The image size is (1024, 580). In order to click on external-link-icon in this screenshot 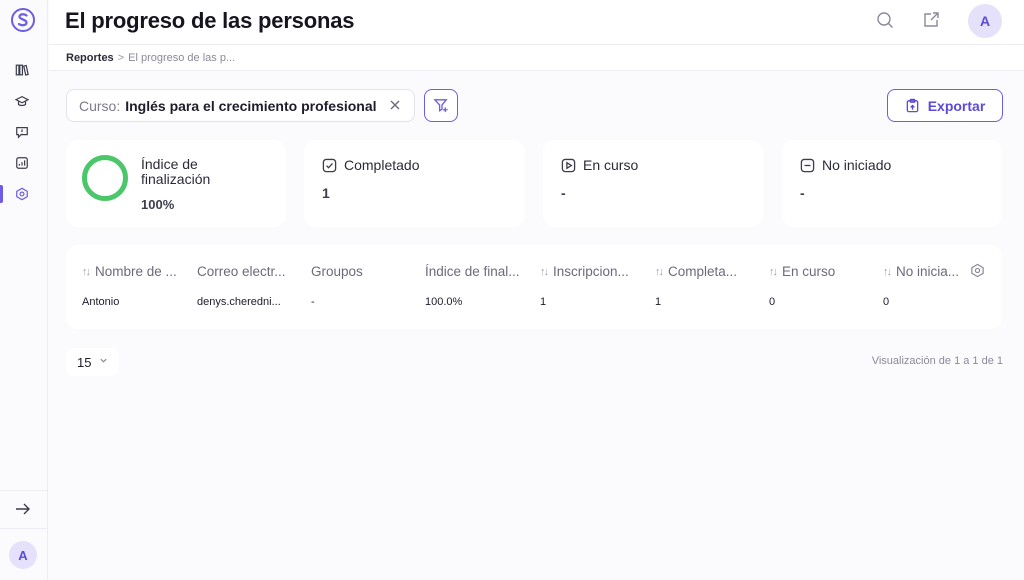, I will do `click(931, 20)`.